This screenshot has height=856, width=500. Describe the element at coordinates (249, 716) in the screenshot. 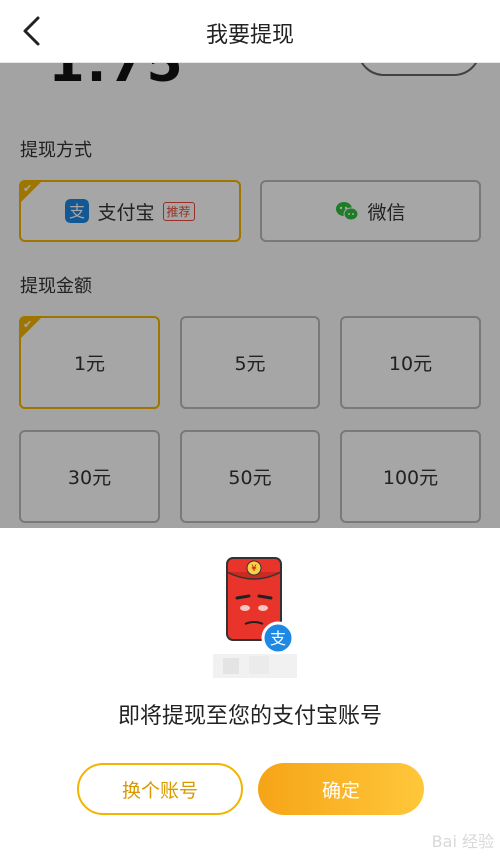

I see `dialog-message: 即将提现至您的支付宝账号` at that location.